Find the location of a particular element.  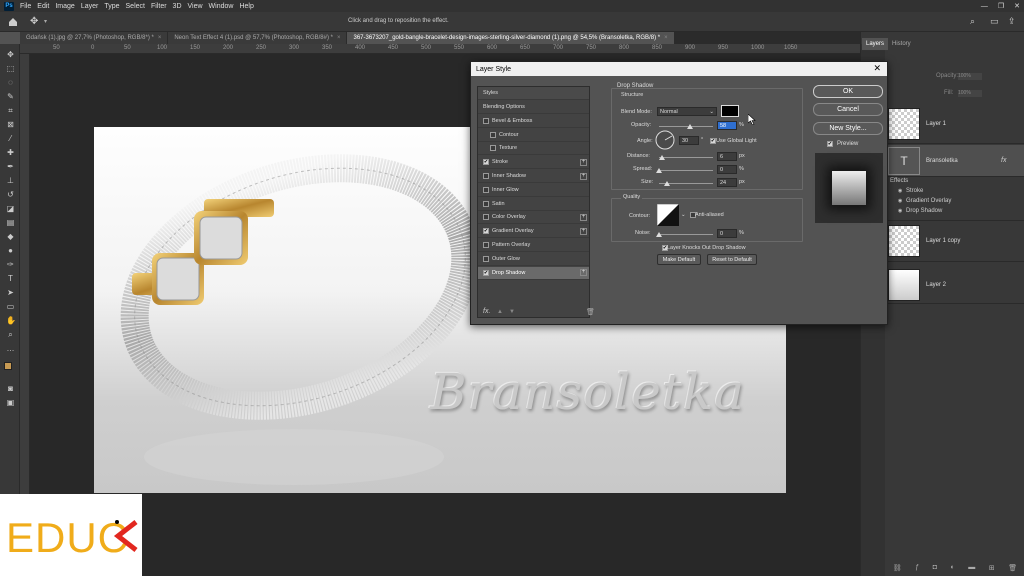

noise-slider-handle is located at coordinates (659, 234).